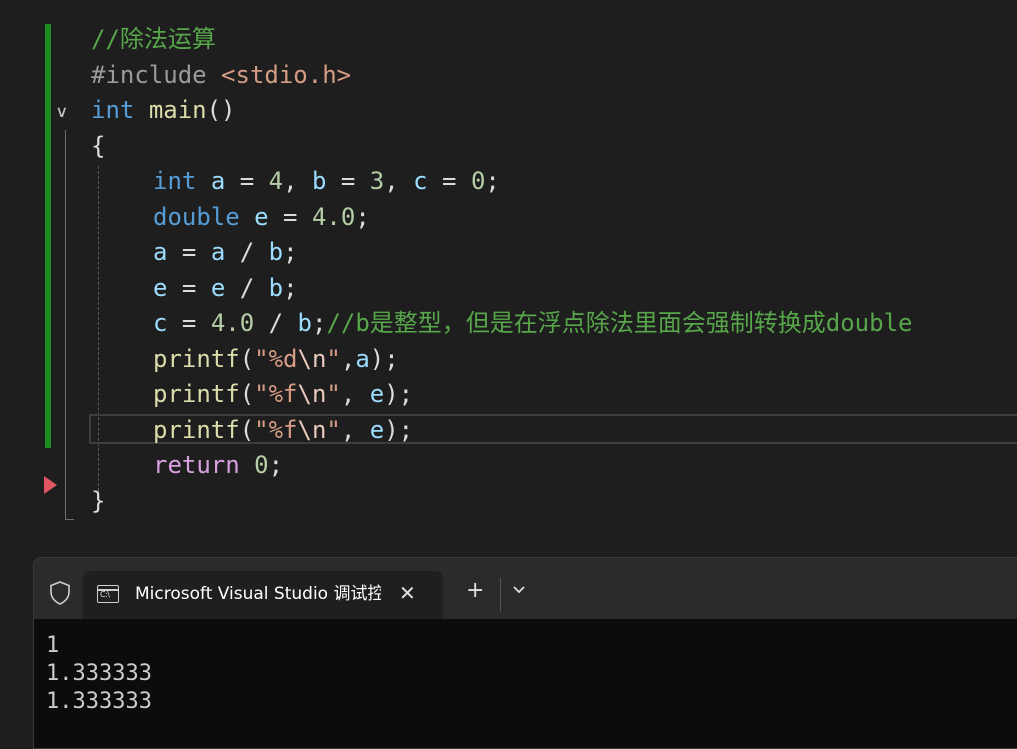 Image resolution: width=1017 pixels, height=749 pixels. What do you see at coordinates (177, 110) in the screenshot?
I see `function-name: main` at bounding box center [177, 110].